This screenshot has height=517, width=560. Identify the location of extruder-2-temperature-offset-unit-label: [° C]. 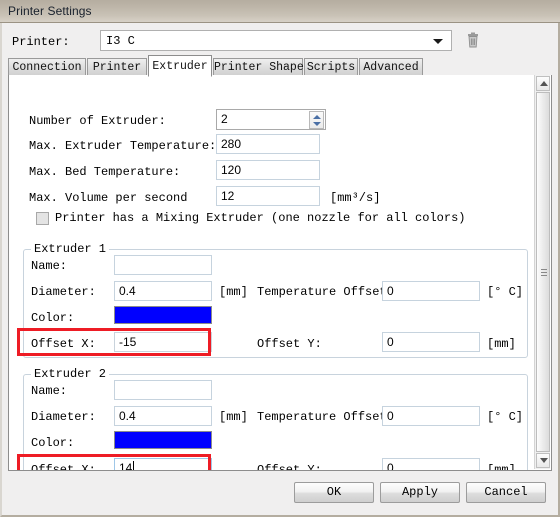
(505, 417).